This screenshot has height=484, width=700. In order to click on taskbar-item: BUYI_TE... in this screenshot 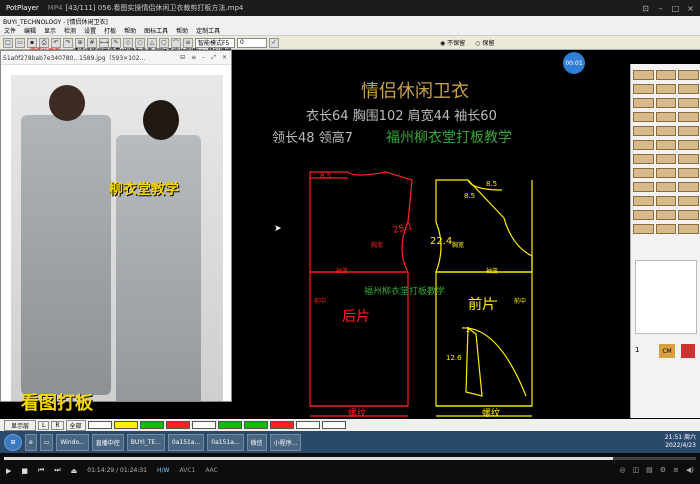, I will do `click(145, 442)`.